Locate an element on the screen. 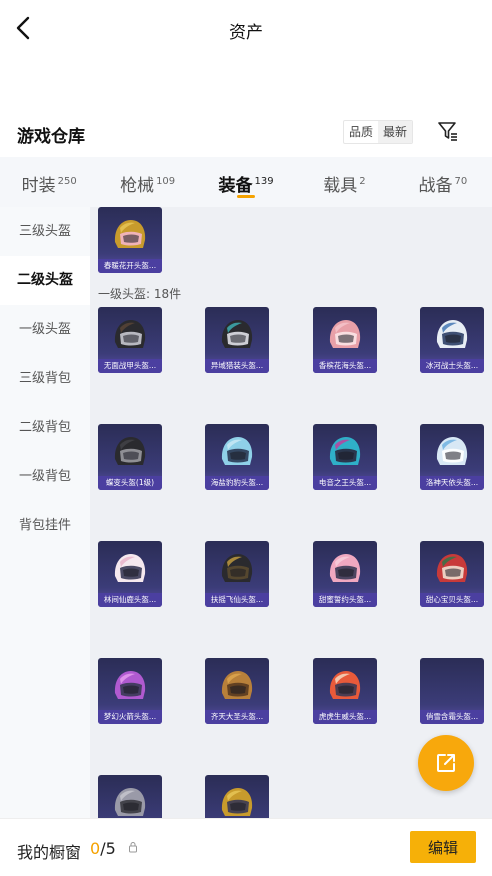 This screenshot has width=492, height=876. tab-count: 139 is located at coordinates (264, 182).